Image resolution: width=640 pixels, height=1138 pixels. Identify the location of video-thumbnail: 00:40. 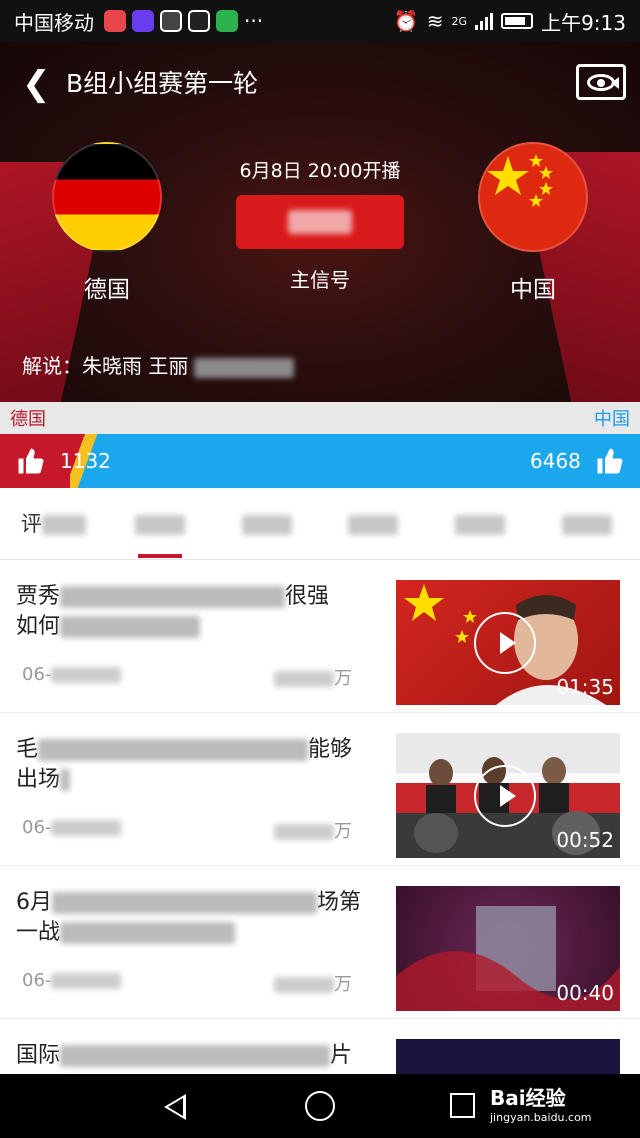
(508, 948).